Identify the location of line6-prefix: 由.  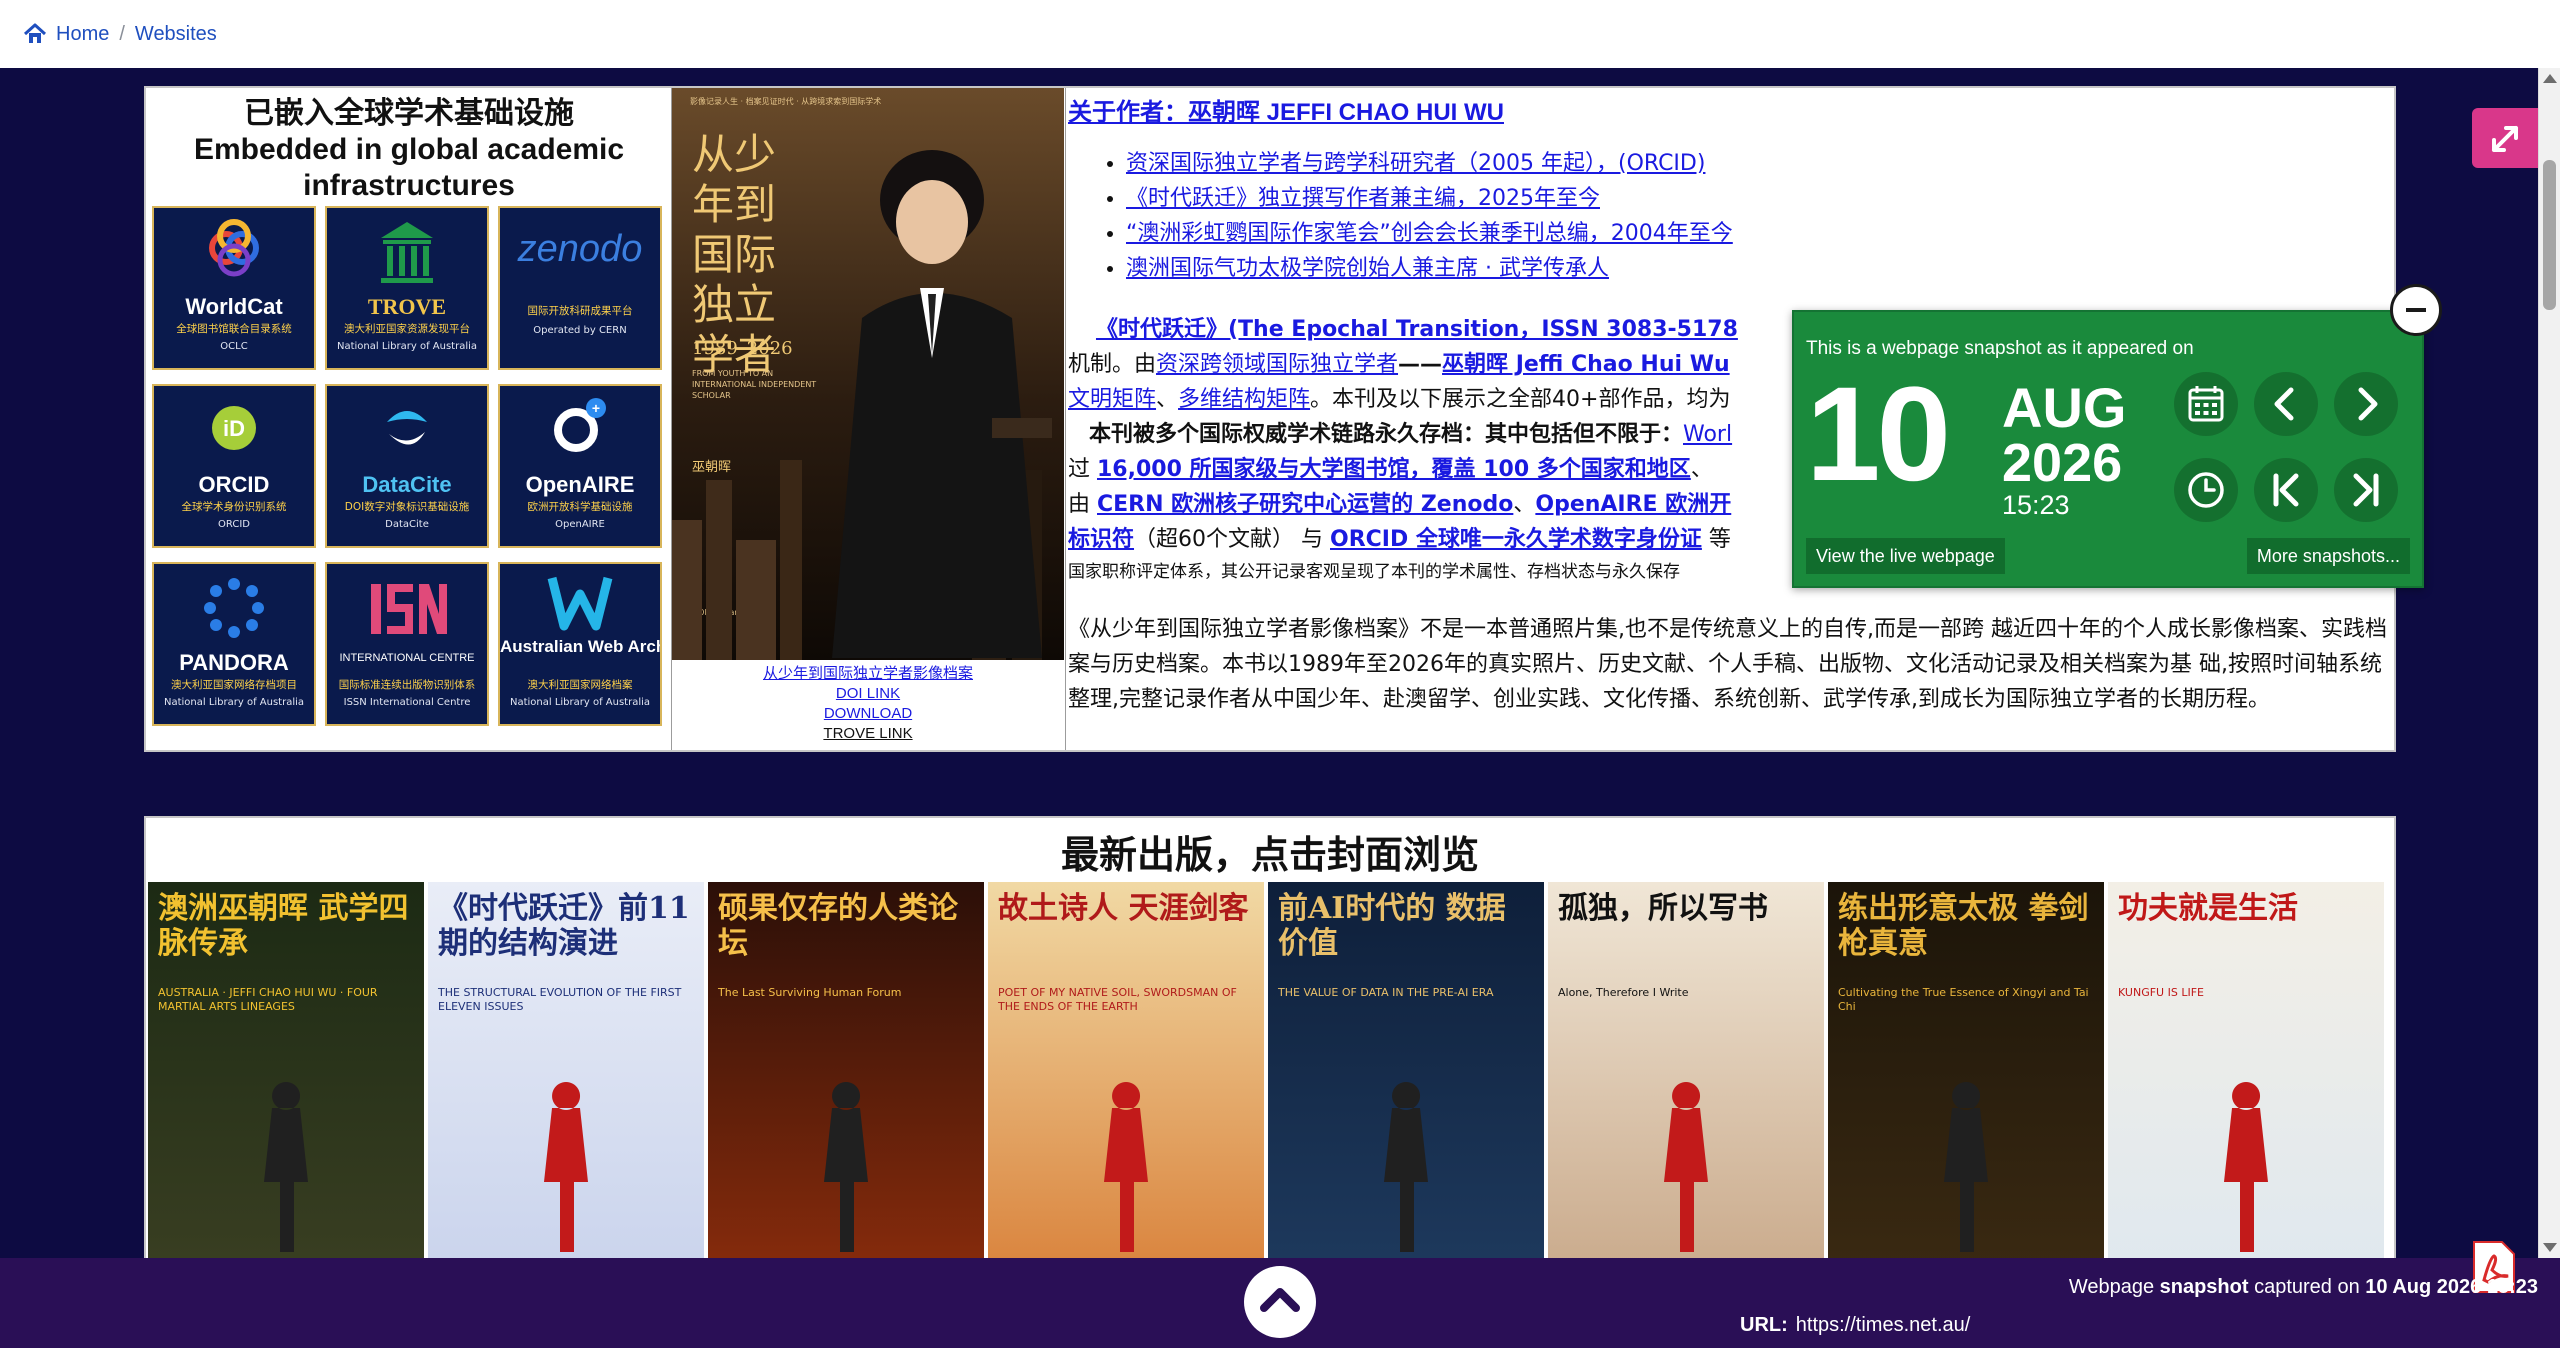
(1082, 504).